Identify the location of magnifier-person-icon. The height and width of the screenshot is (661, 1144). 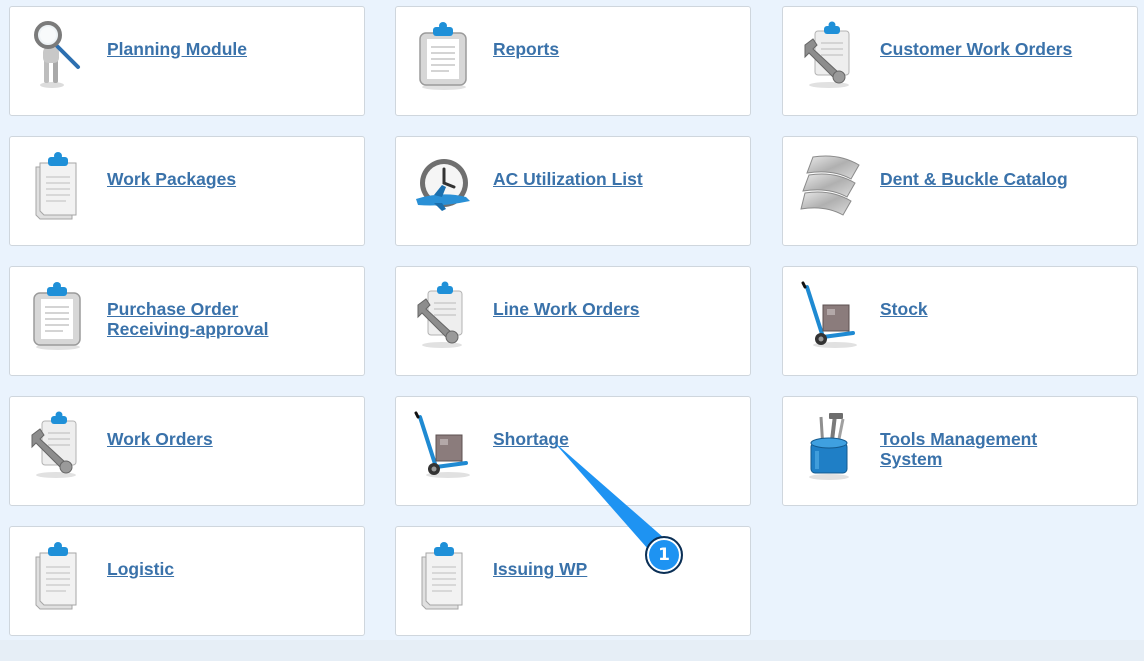
(58, 55).